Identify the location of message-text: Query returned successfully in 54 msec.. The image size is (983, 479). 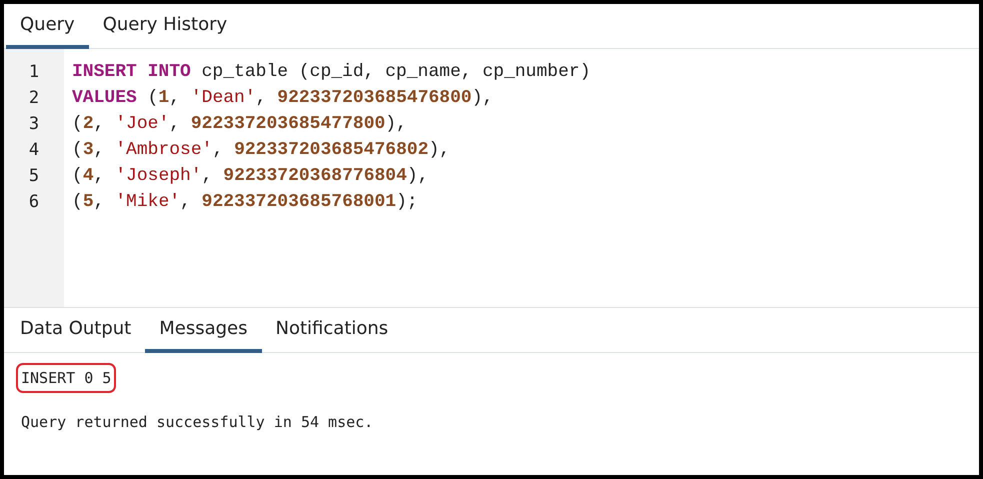
(197, 422).